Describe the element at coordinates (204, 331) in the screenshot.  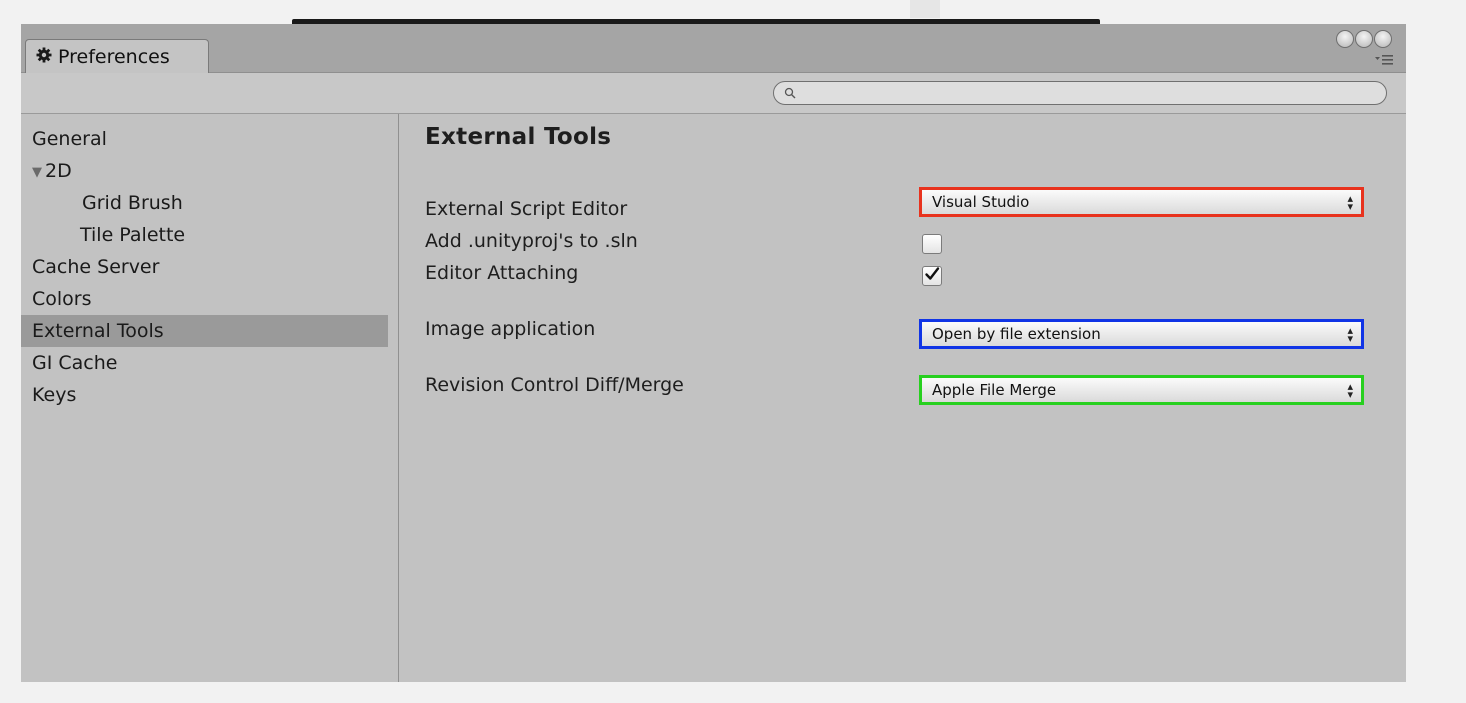
I see `sidebar-item-external-tools: External Tools` at that location.